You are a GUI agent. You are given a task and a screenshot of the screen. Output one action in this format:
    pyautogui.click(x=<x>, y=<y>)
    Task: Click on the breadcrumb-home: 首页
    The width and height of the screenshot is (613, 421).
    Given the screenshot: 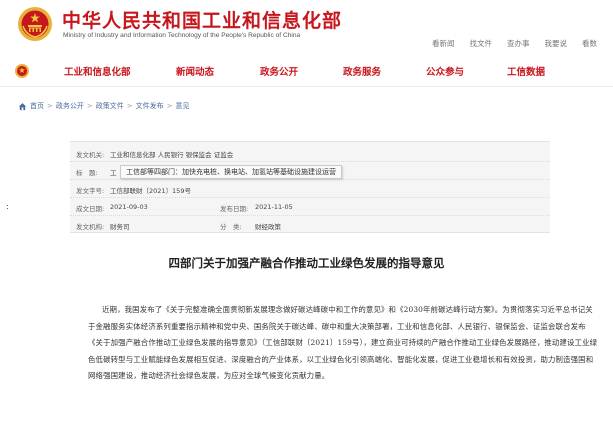 What is the action you would take?
    pyautogui.click(x=37, y=106)
    